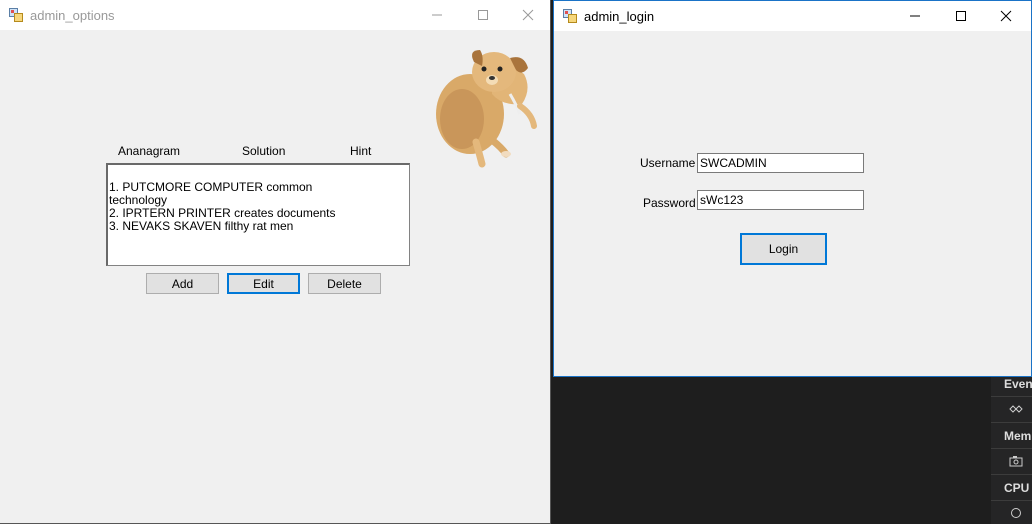 This screenshot has width=1032, height=524. Describe the element at coordinates (344, 283) in the screenshot. I see `delete-button: Delete` at that location.